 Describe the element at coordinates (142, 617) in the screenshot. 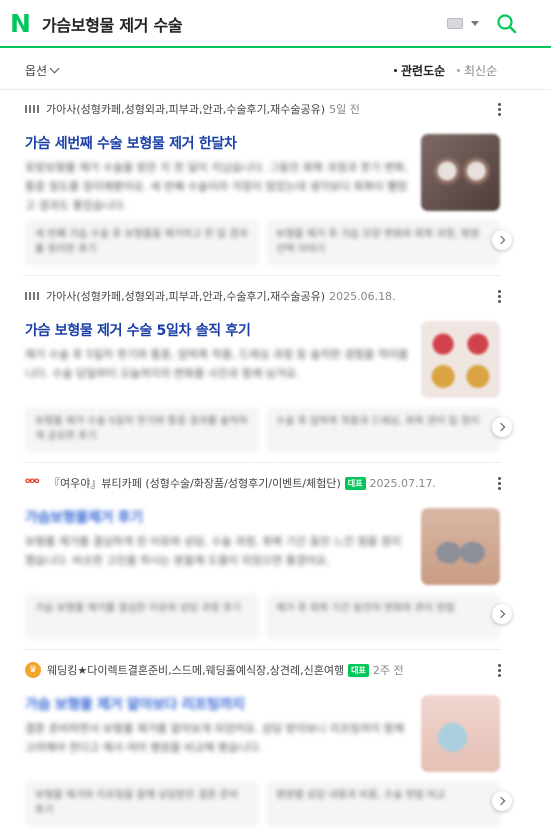

I see `related-post-card: 가슴 보형물 제거를 결심한 이유와 상담 과정 후기` at that location.